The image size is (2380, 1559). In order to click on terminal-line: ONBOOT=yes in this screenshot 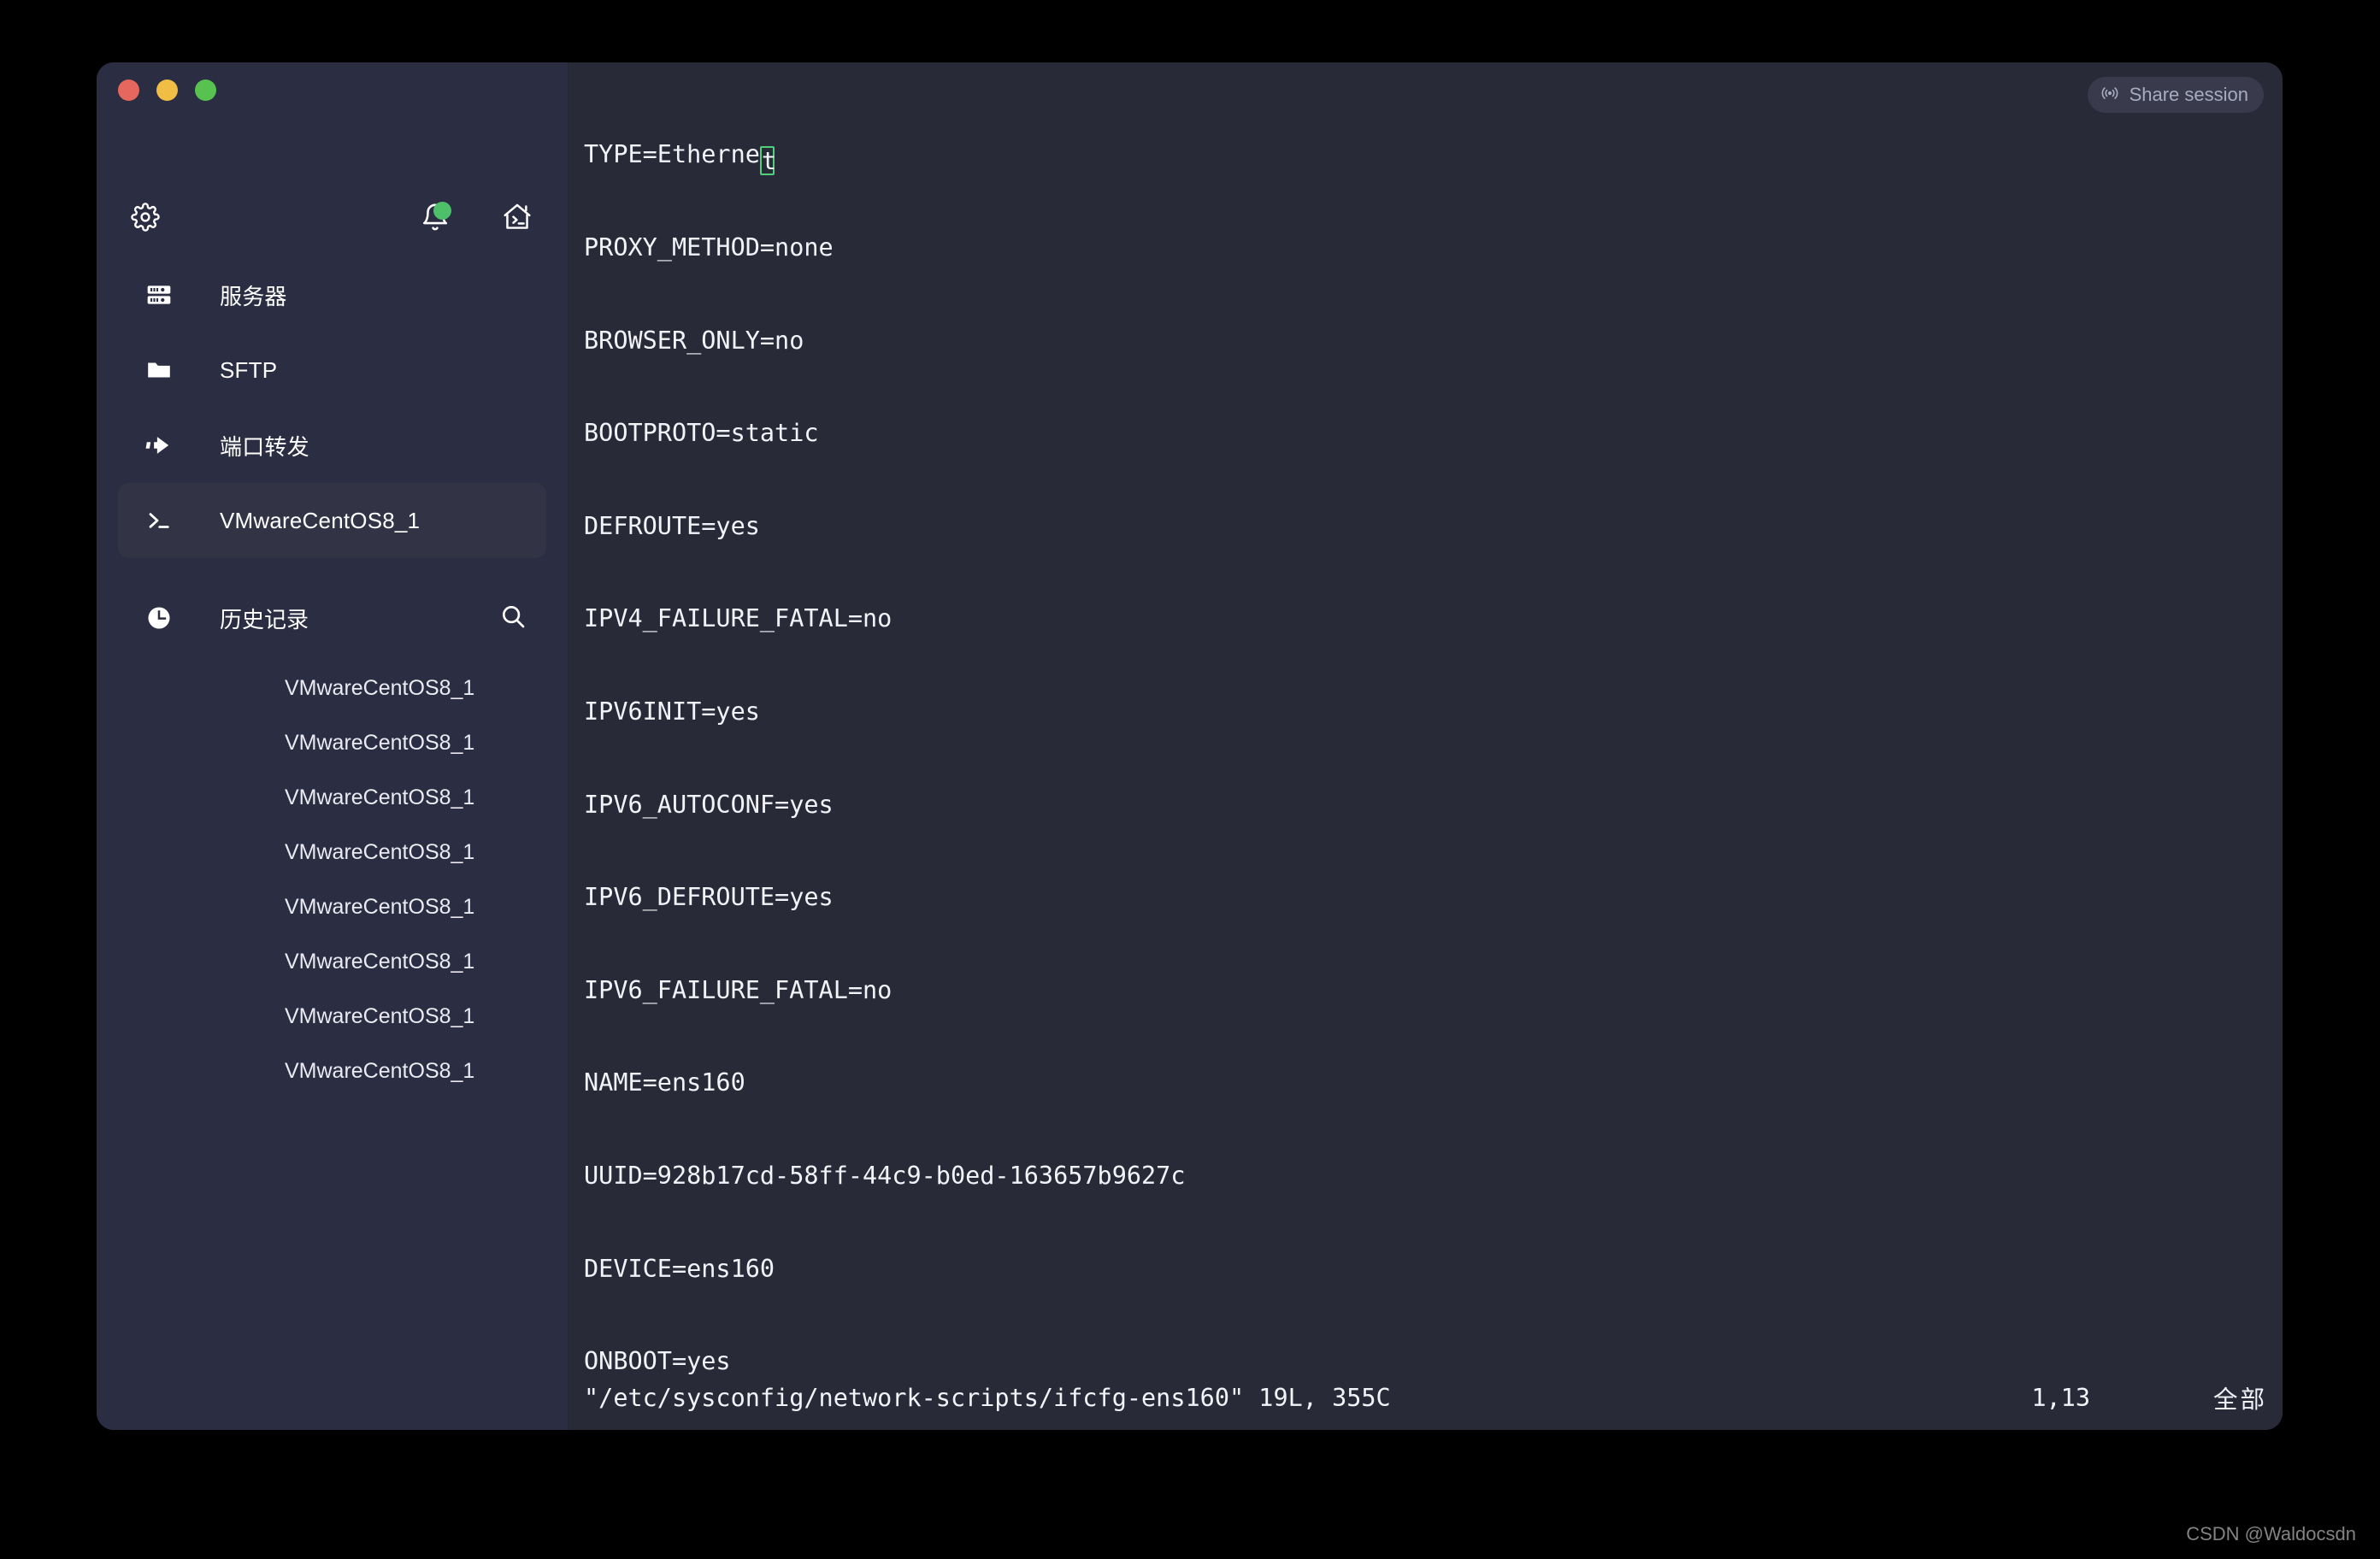, I will do `click(658, 1361)`.